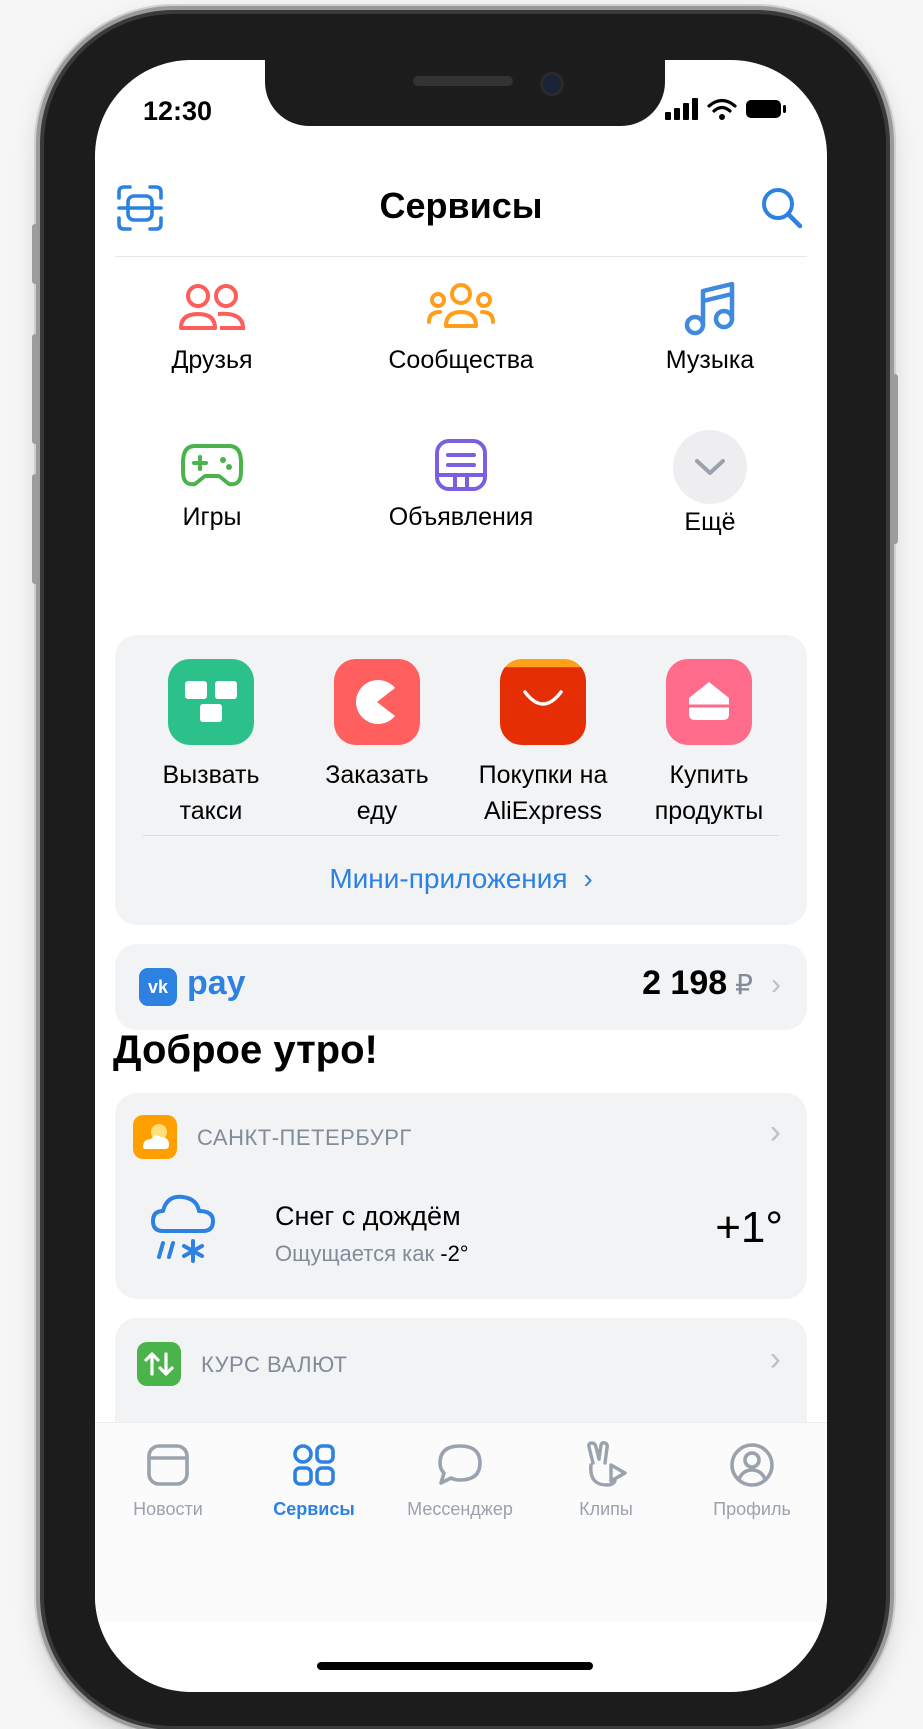 The height and width of the screenshot is (1729, 923). I want to click on service-music: Музыка, so click(710, 326).